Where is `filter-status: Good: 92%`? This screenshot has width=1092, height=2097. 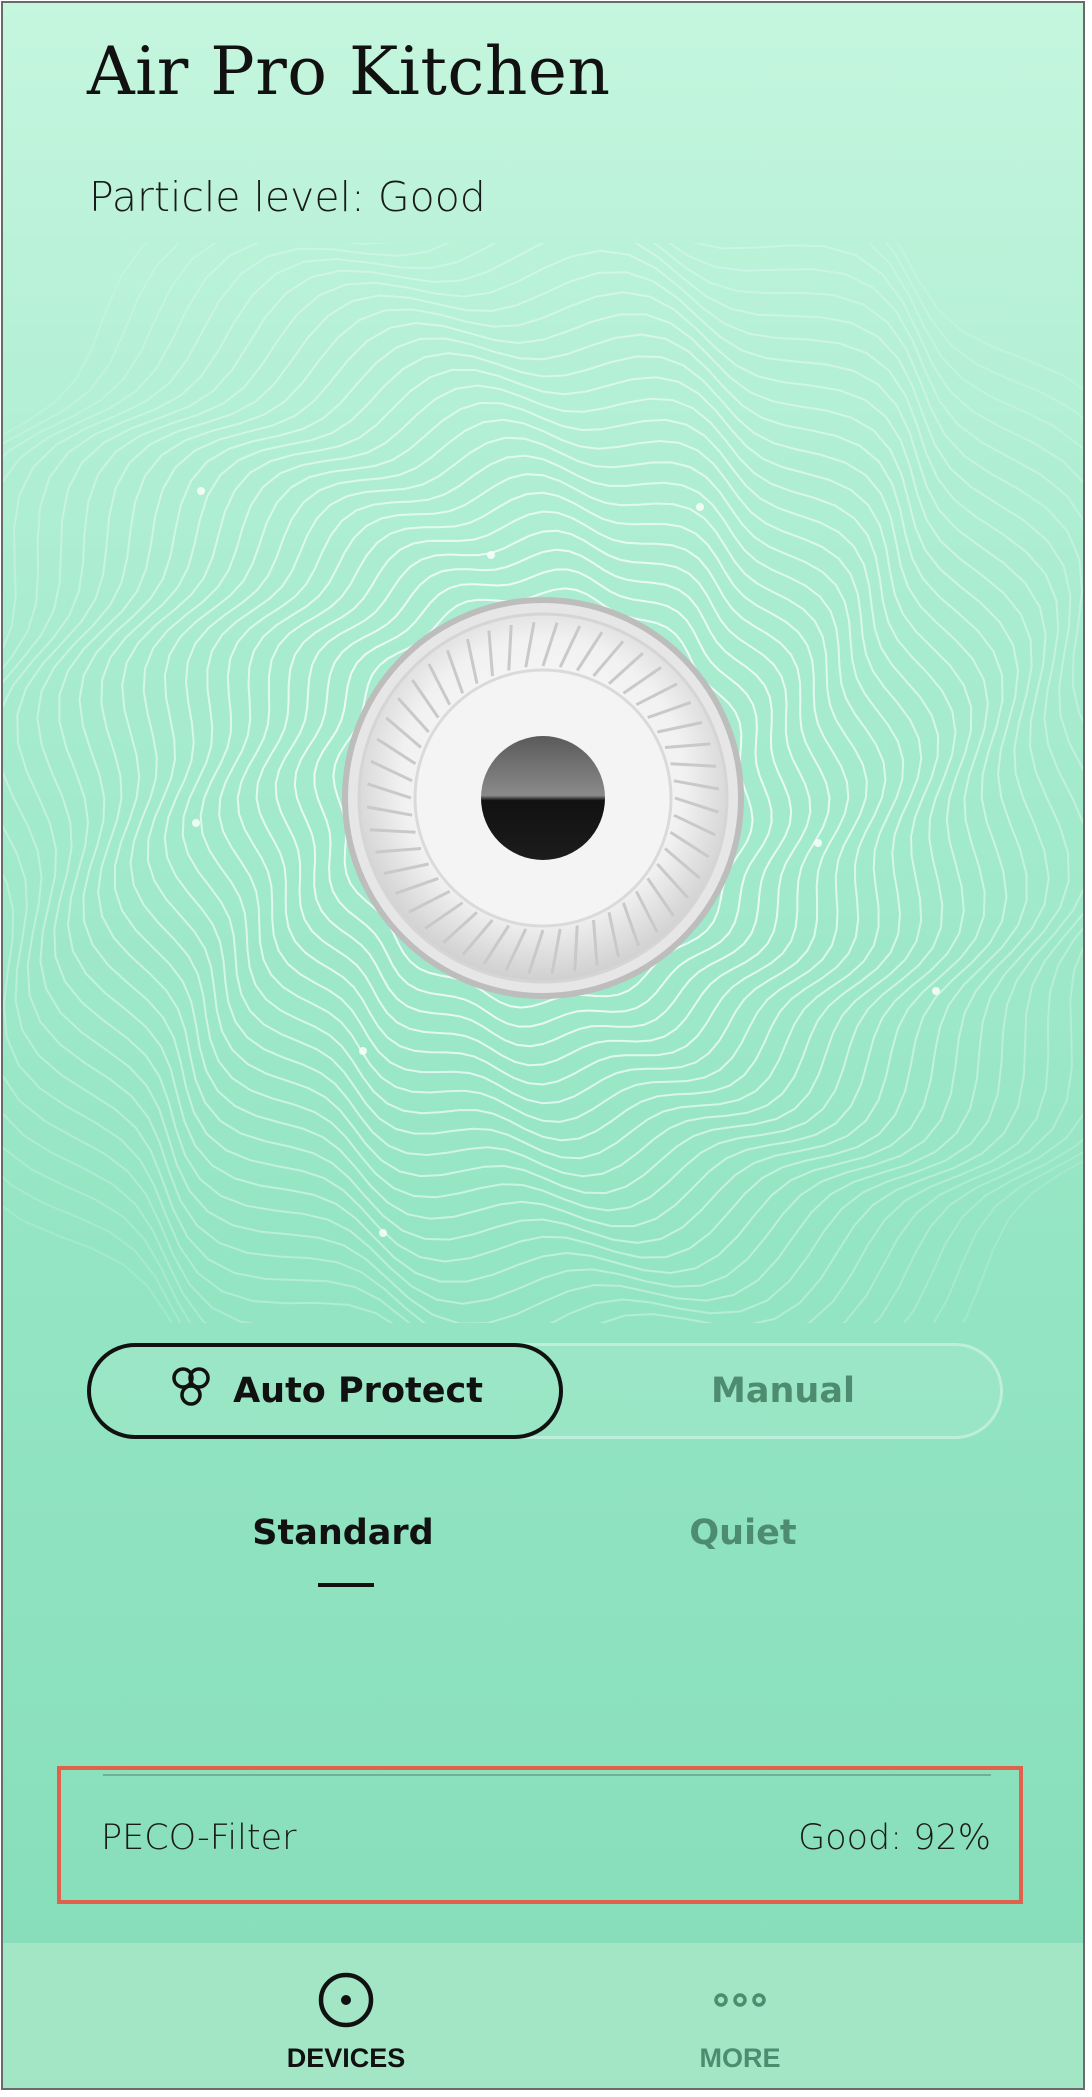 filter-status: Good: 92% is located at coordinates (894, 1838).